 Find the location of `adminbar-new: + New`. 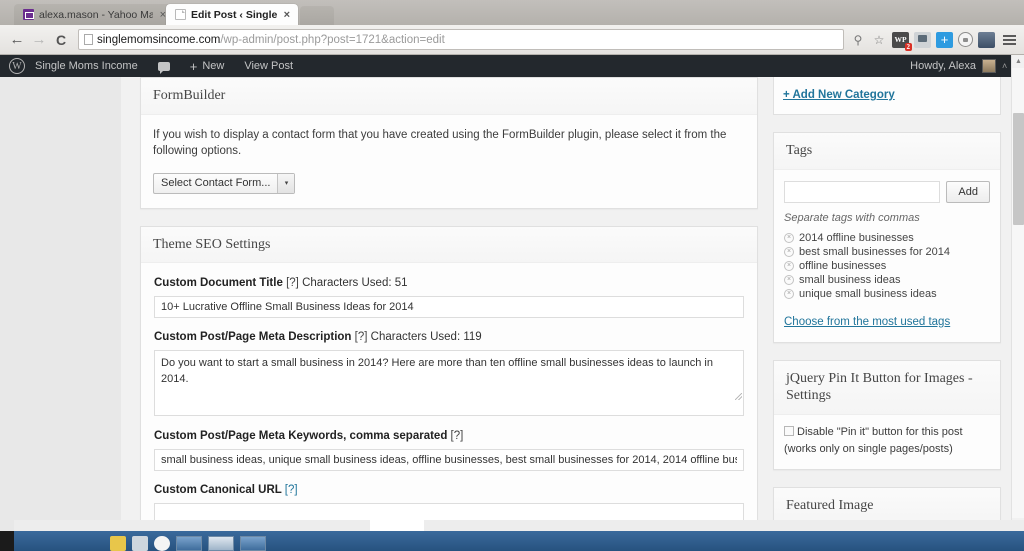

adminbar-new: + New is located at coordinates (207, 66).